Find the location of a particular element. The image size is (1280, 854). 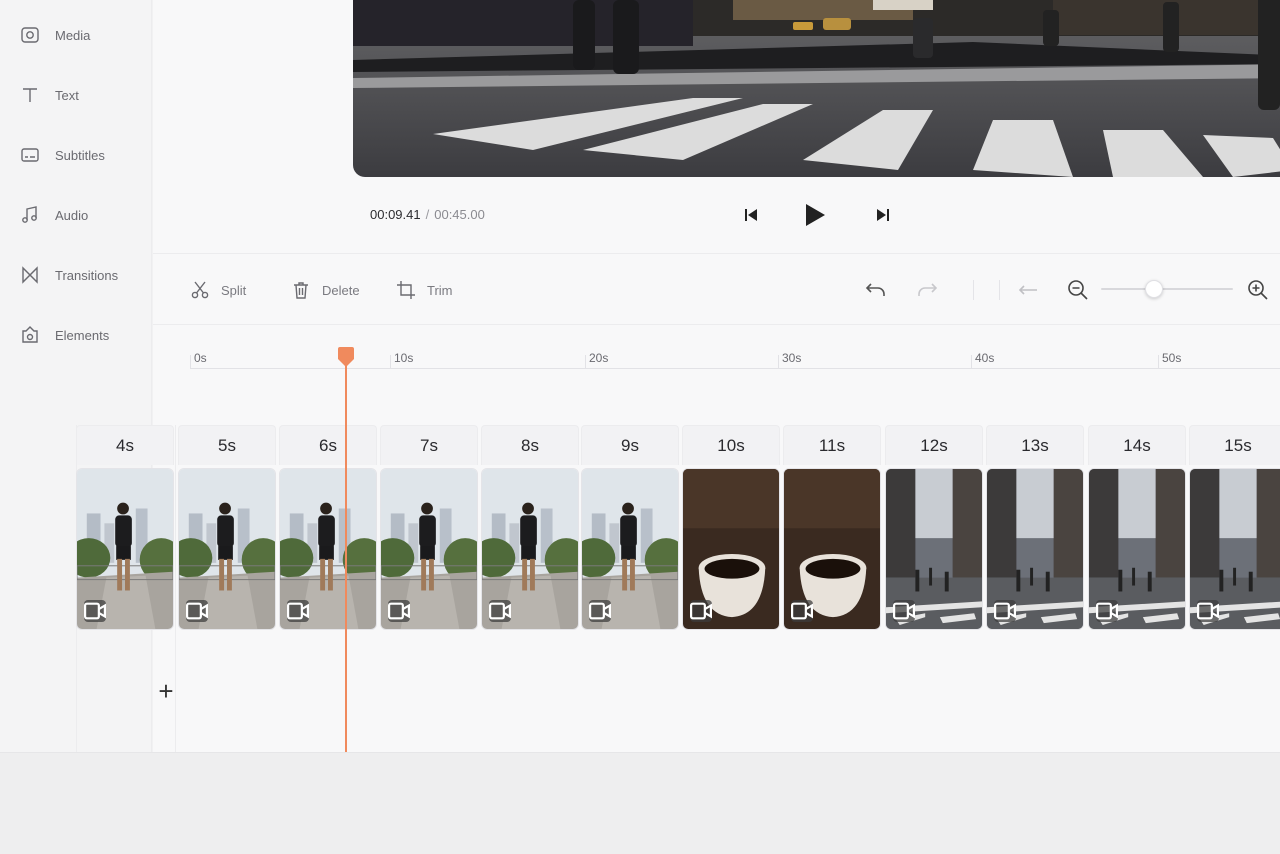

skip-back-icon is located at coordinates (751, 215).